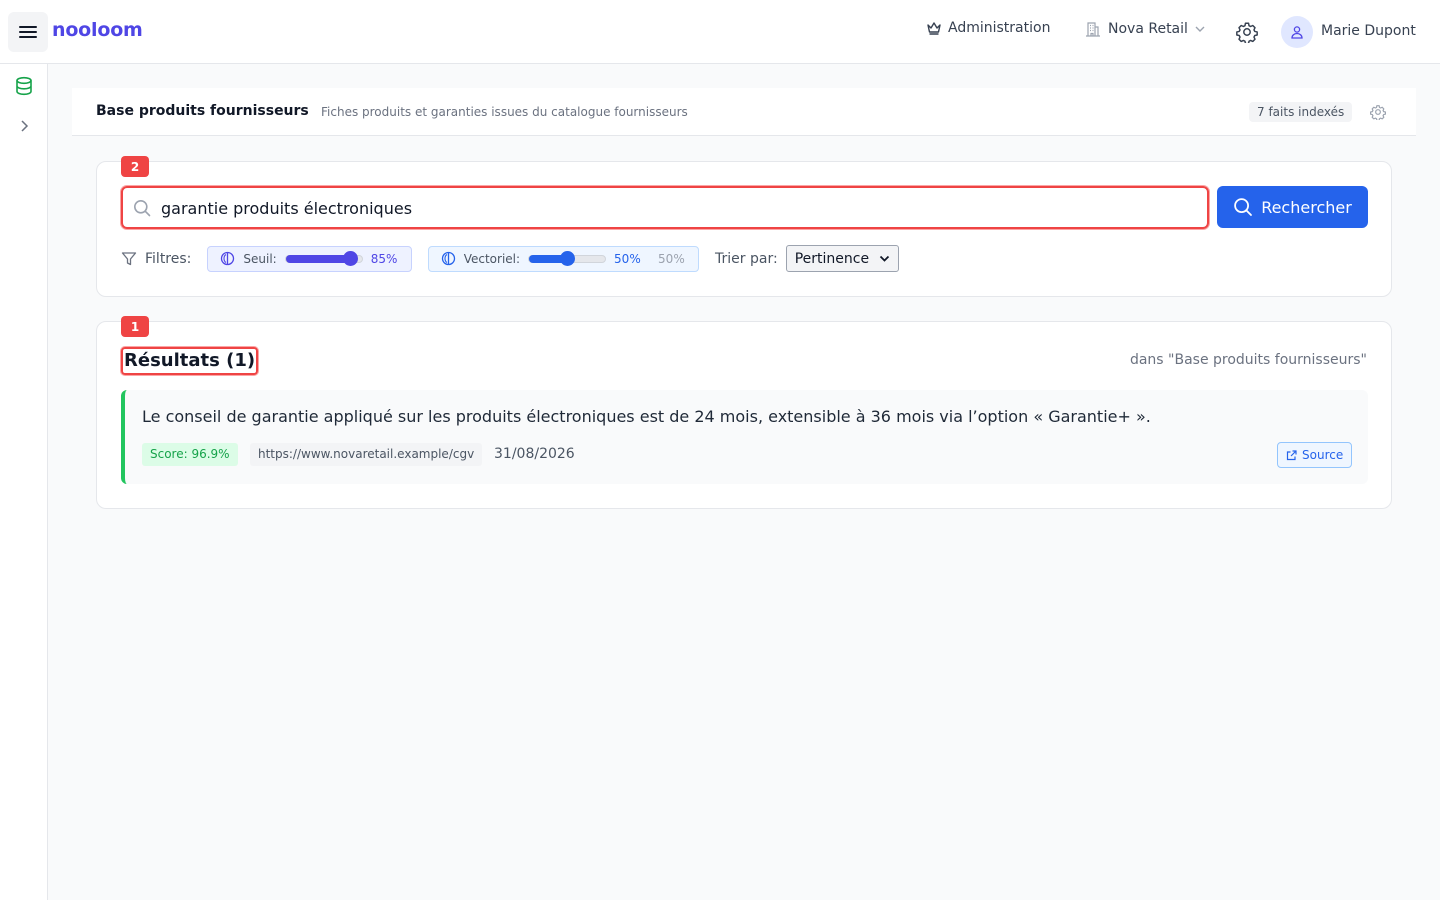  Describe the element at coordinates (1306, 207) in the screenshot. I see `search-button-label: Rechercher` at that location.